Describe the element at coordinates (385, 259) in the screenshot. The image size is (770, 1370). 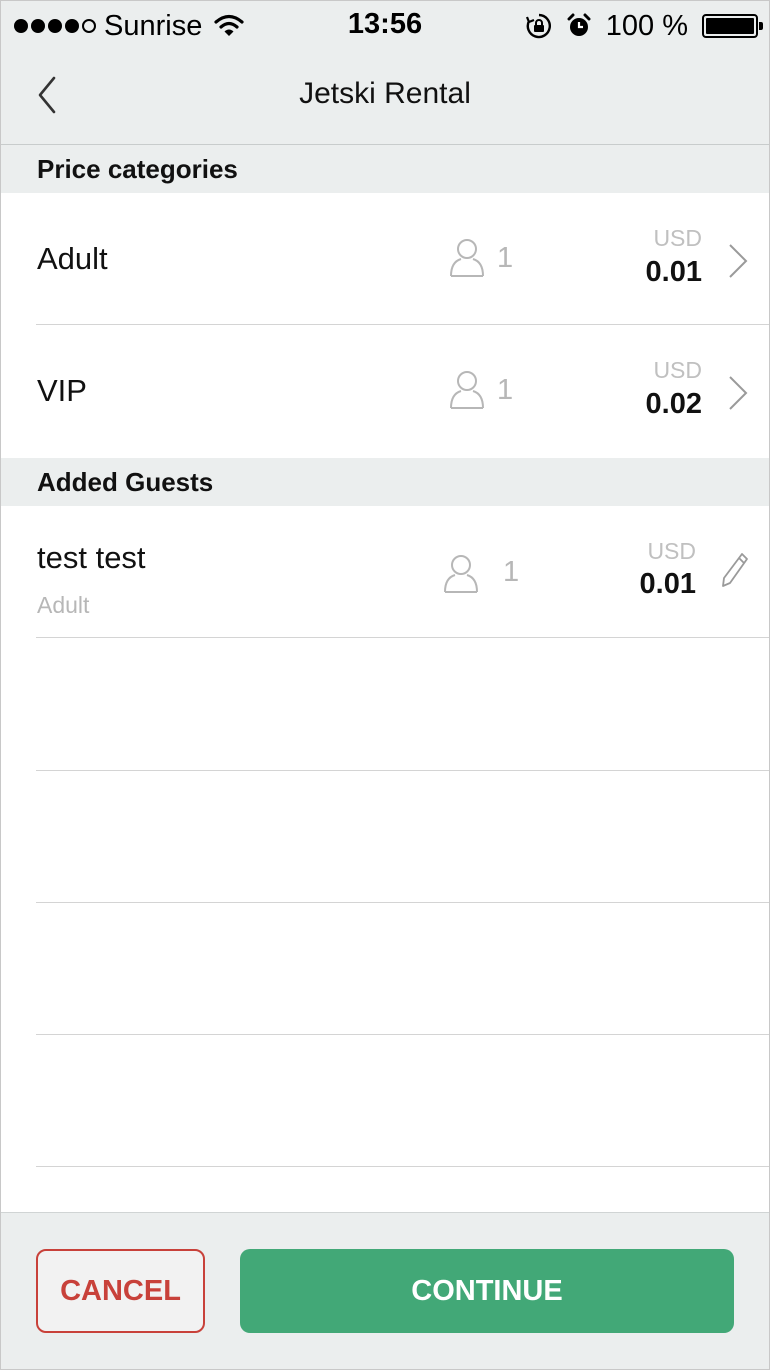
I see `price-category-row-adult: Adult 1 USD 0.01` at that location.